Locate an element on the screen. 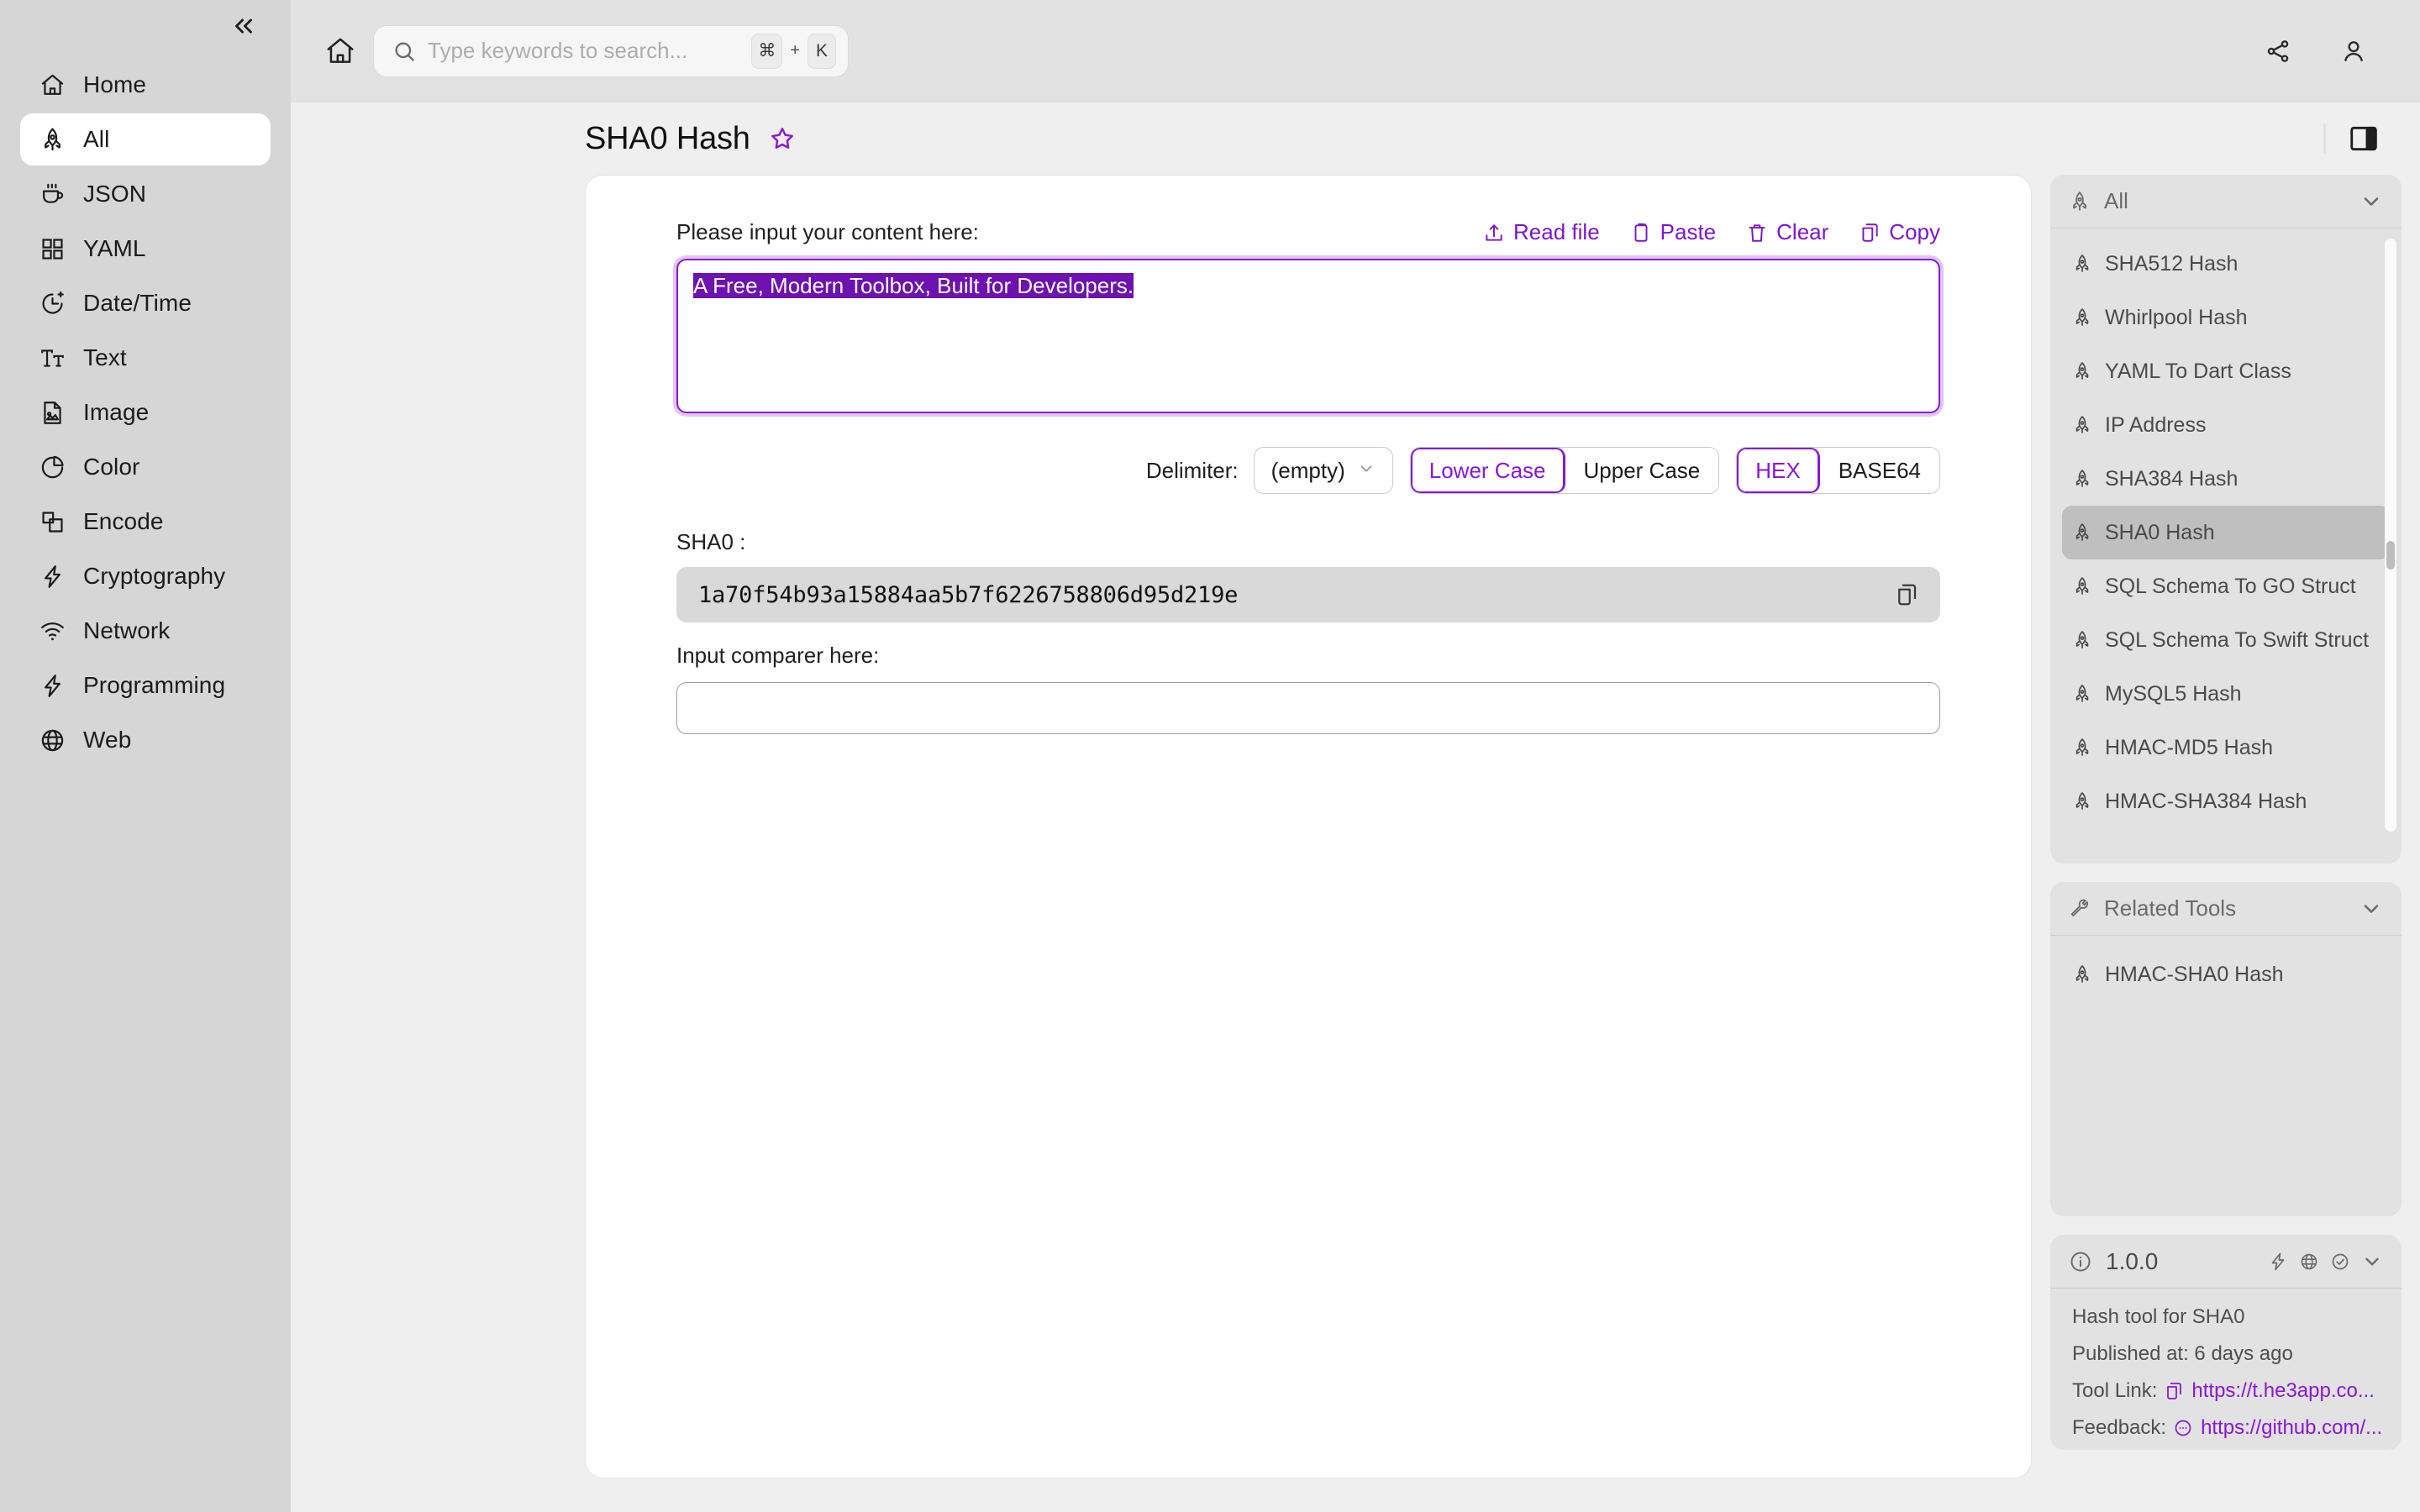 This screenshot has width=2420, height=1512. sidebar-item-yaml: YAML is located at coordinates (146, 249).